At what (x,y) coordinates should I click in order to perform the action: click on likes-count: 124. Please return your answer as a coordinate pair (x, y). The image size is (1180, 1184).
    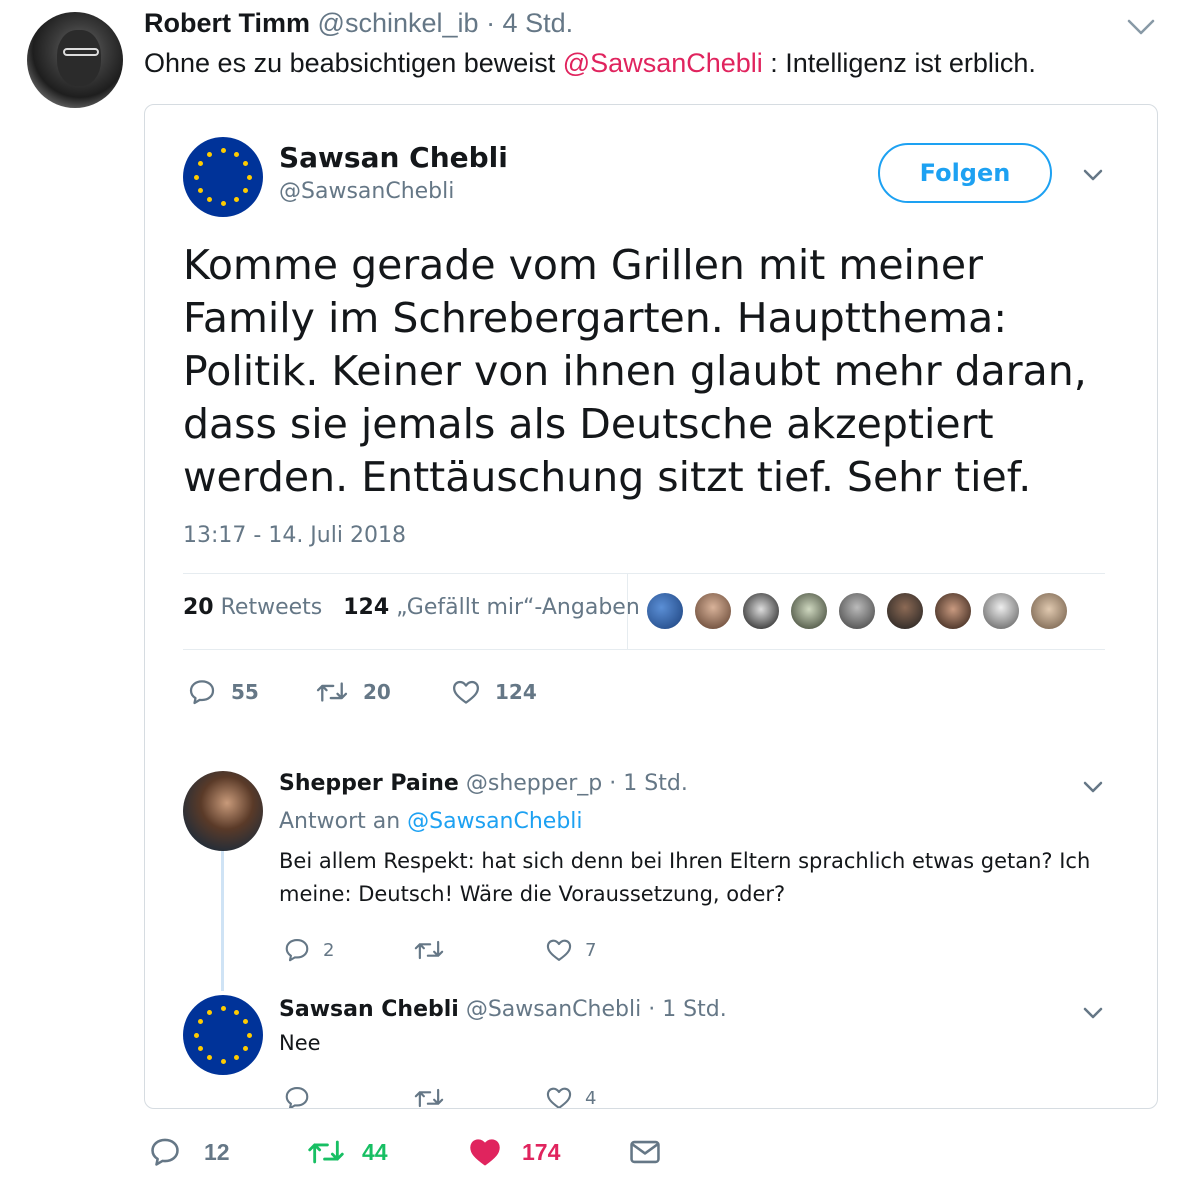
    Looking at the image, I should click on (366, 607).